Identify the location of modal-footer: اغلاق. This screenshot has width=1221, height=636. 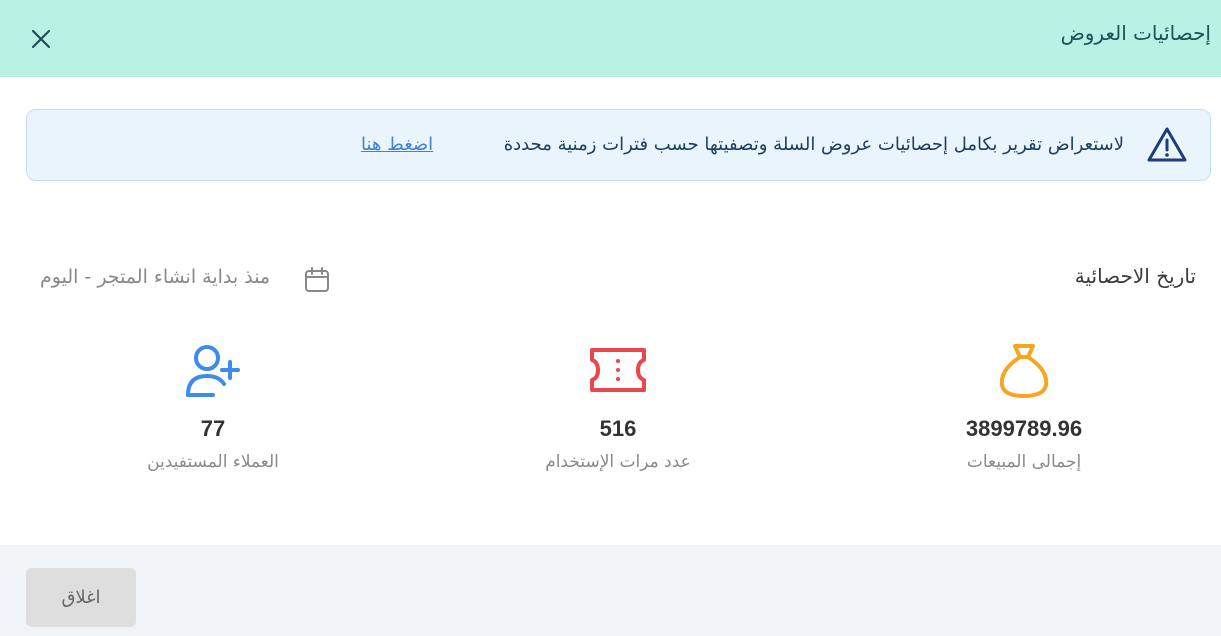
(610, 590).